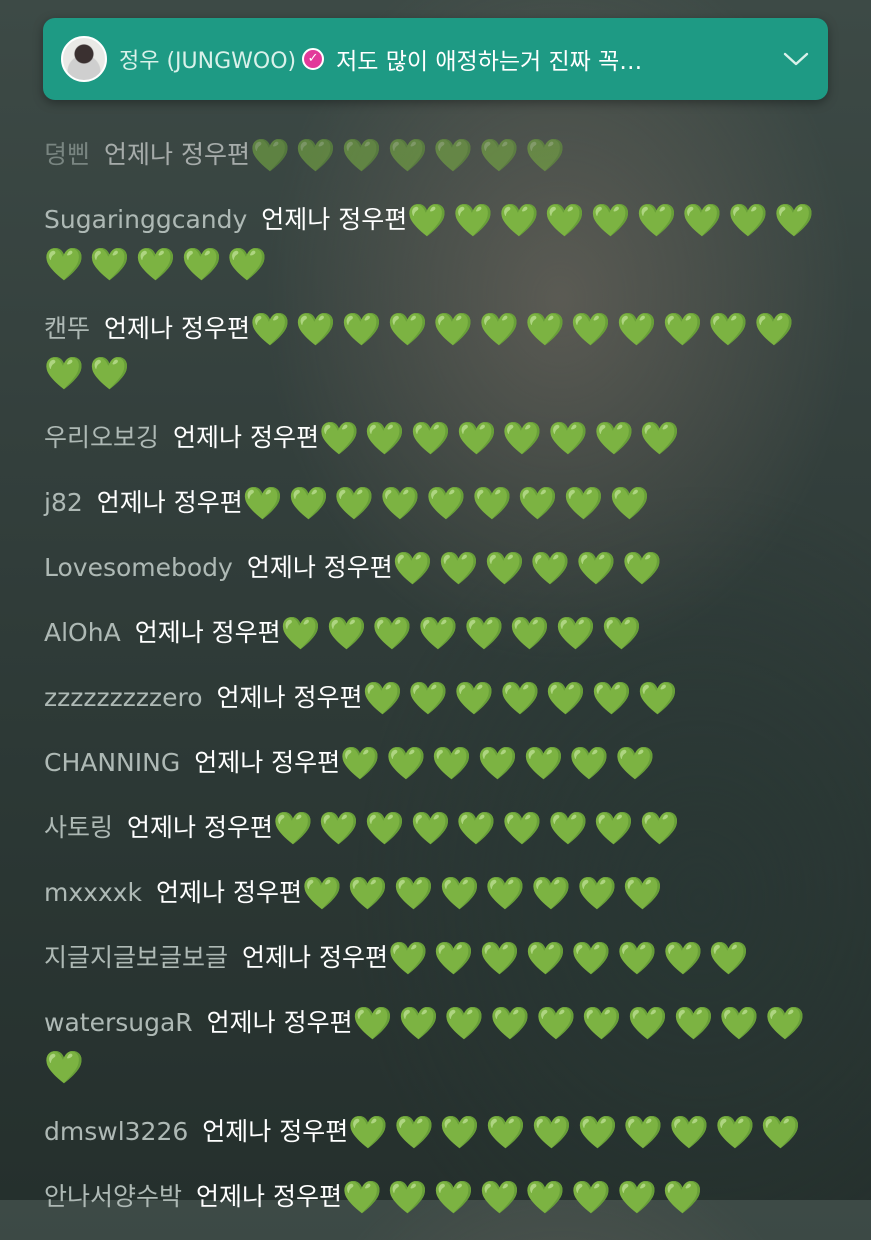 This screenshot has width=871, height=1240. I want to click on chat-username: CHANNING, so click(112, 762).